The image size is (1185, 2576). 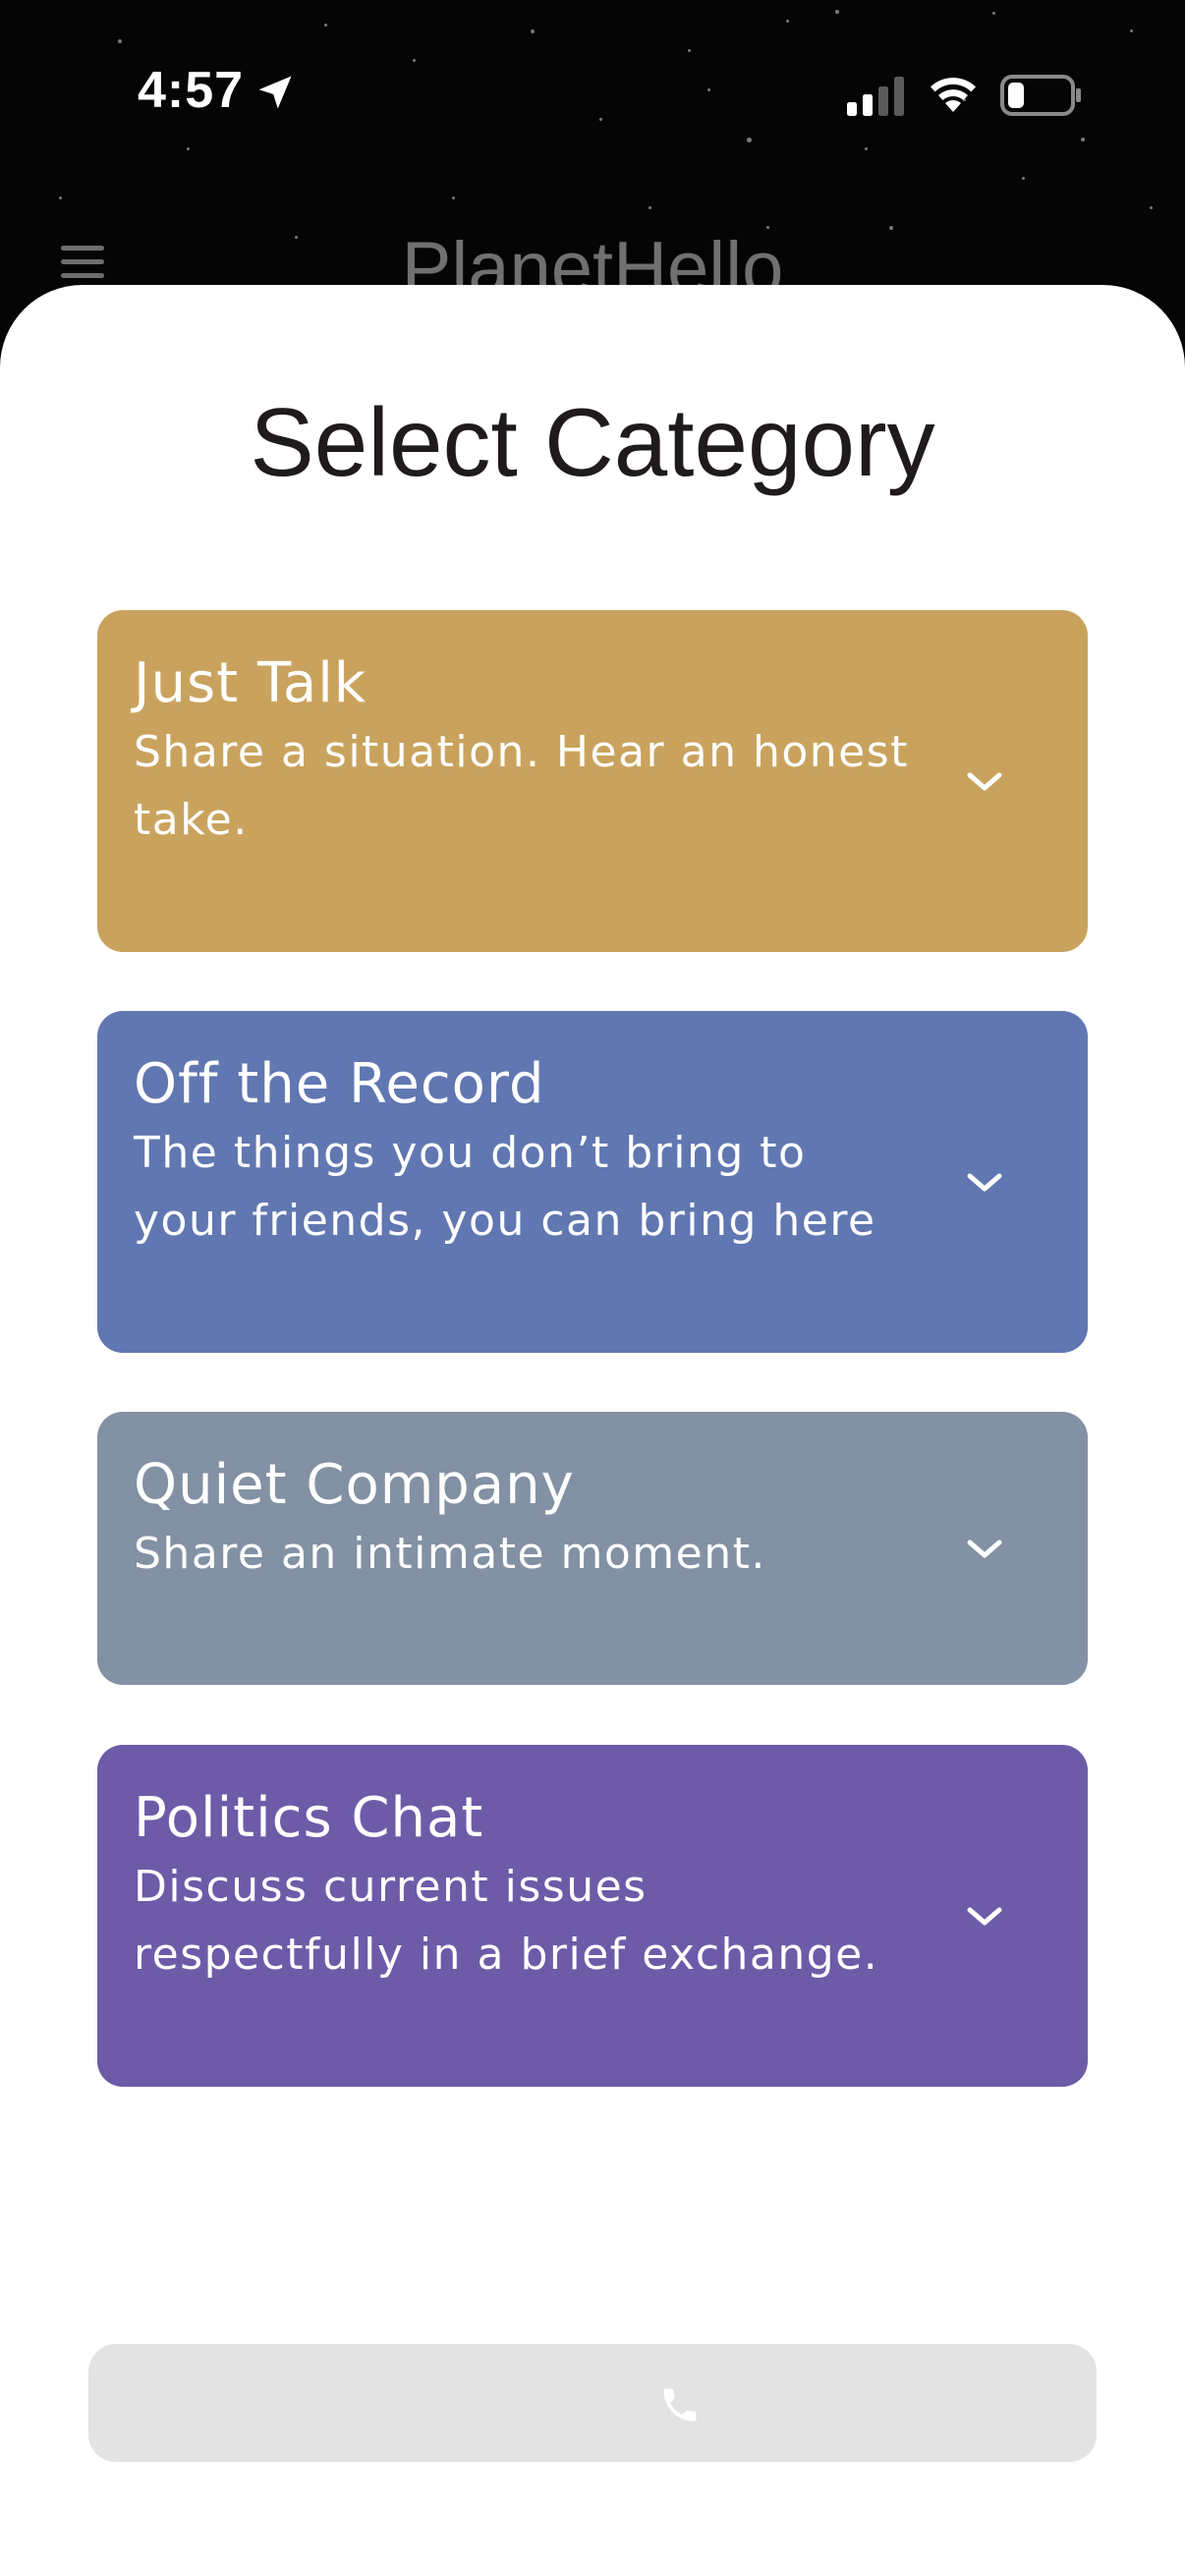 What do you see at coordinates (521, 786) in the screenshot?
I see `category-description: Share a situation. Hear an honest take.` at bounding box center [521, 786].